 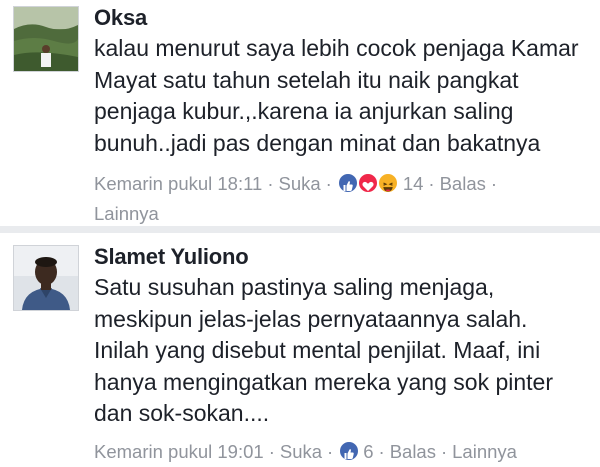 I want to click on reaction-count: 6, so click(x=368, y=451).